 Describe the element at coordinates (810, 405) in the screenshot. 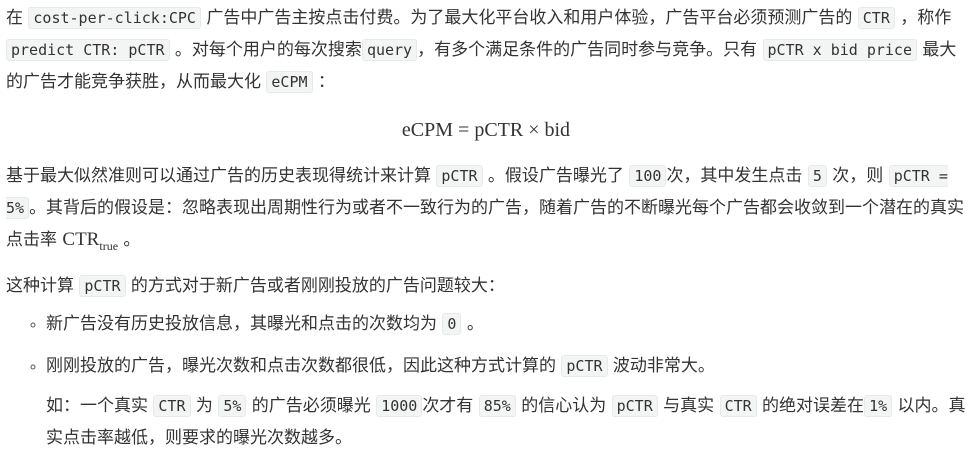

I see `text-run: 的绝对误差在` at that location.